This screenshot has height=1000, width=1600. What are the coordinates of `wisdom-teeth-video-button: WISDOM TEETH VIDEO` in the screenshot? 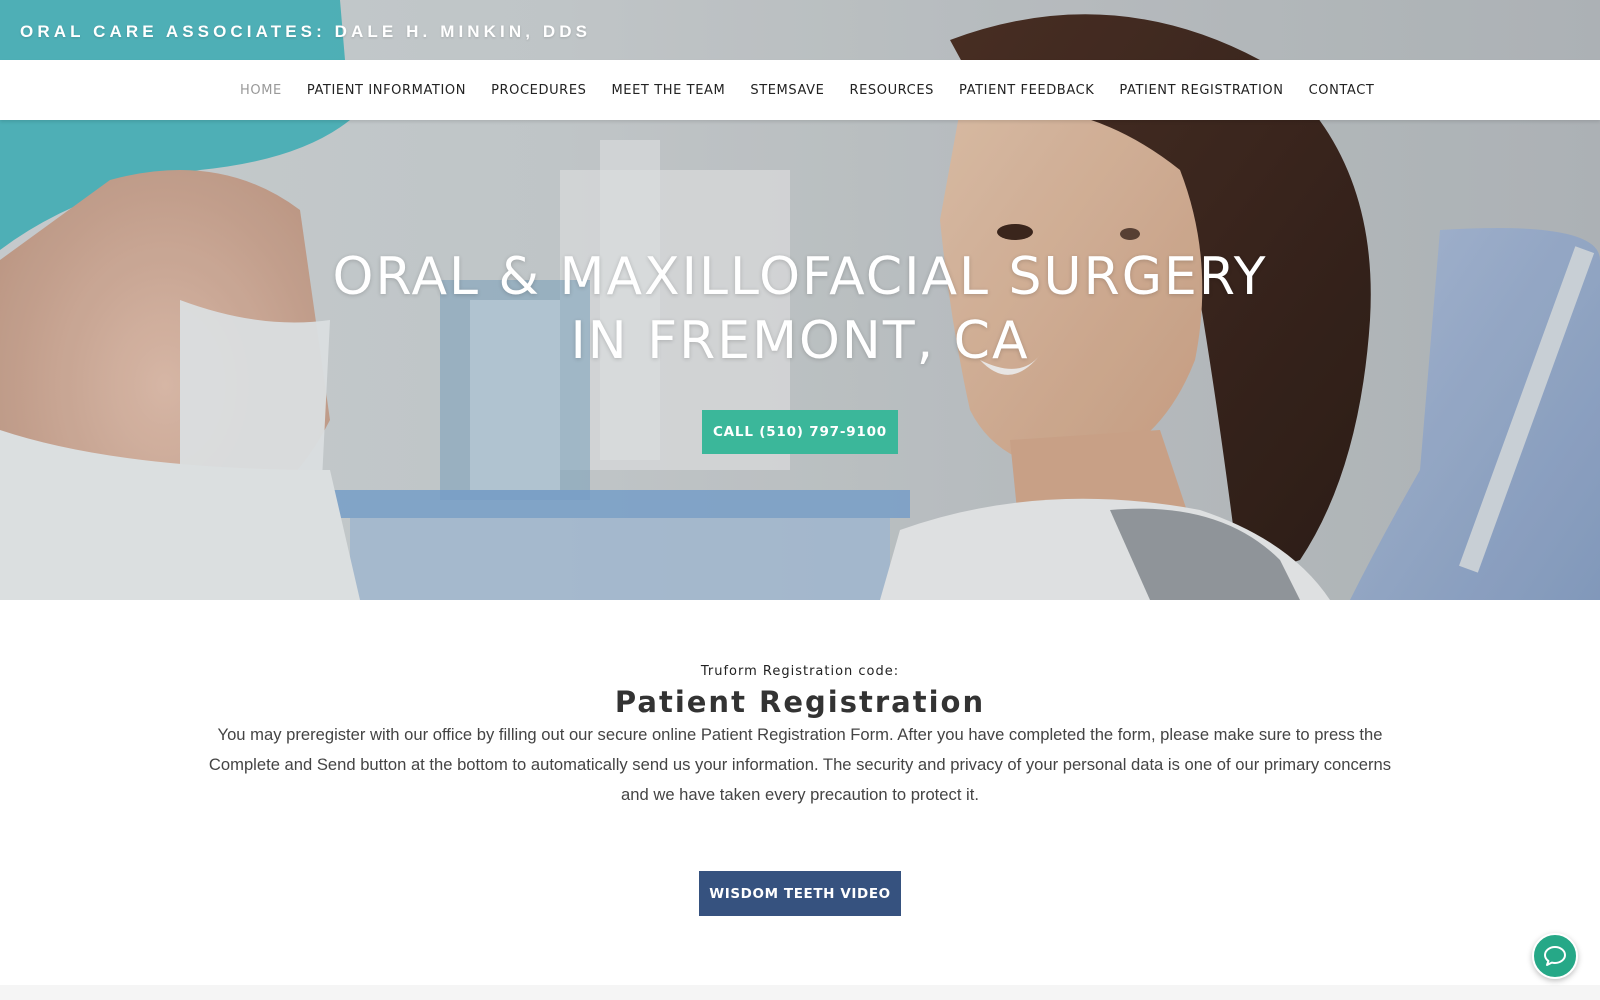 It's located at (800, 893).